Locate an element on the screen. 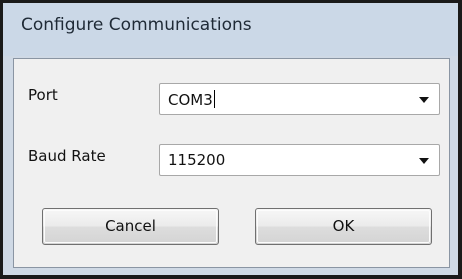 This screenshot has height=279, width=462. baud-rate-label: Baud Rate is located at coordinates (67, 156).